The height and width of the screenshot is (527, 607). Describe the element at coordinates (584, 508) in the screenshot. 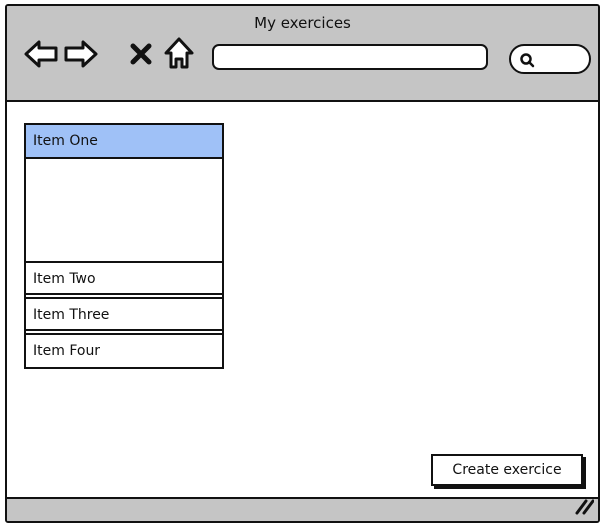

I see `resize-grip-icon` at that location.